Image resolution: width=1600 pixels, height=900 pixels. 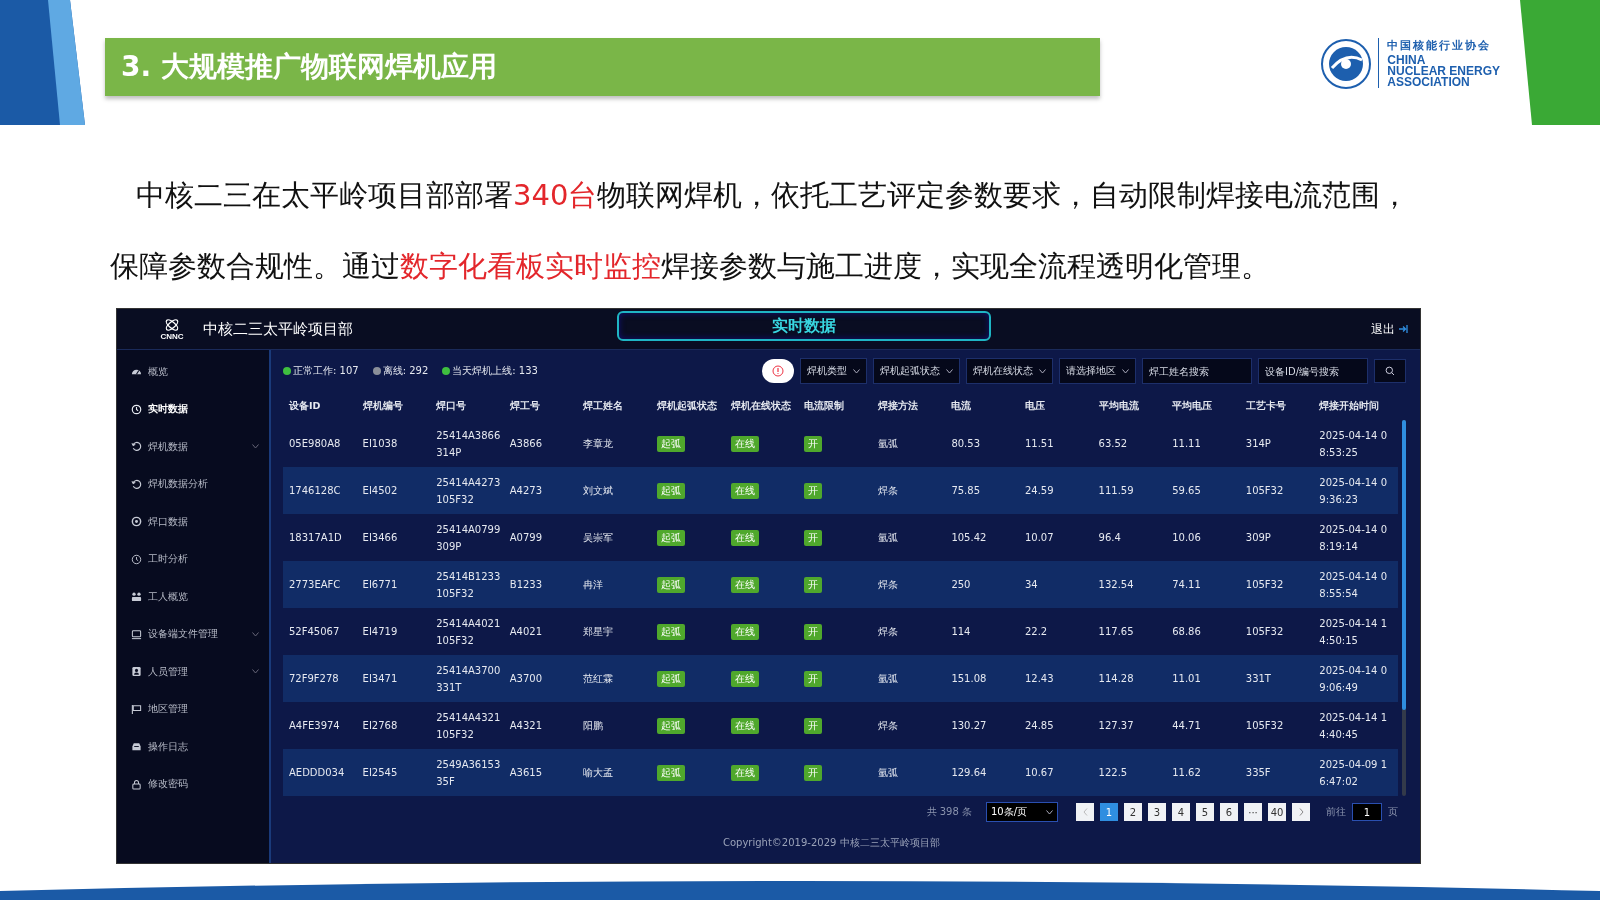 I want to click on table-cell-text: 34, so click(x=1031, y=585).